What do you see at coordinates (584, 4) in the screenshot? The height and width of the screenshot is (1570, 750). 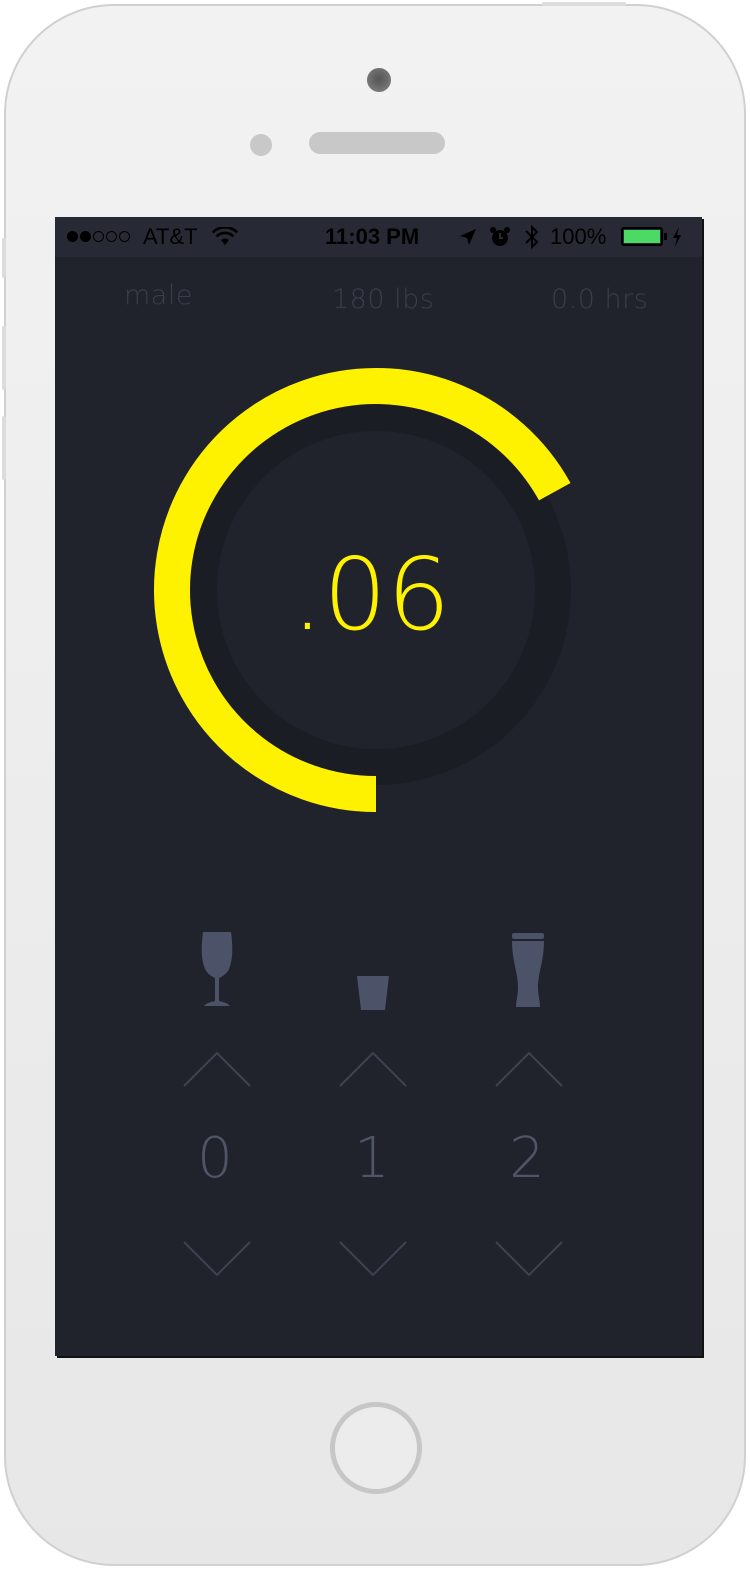 I see `power-button` at bounding box center [584, 4].